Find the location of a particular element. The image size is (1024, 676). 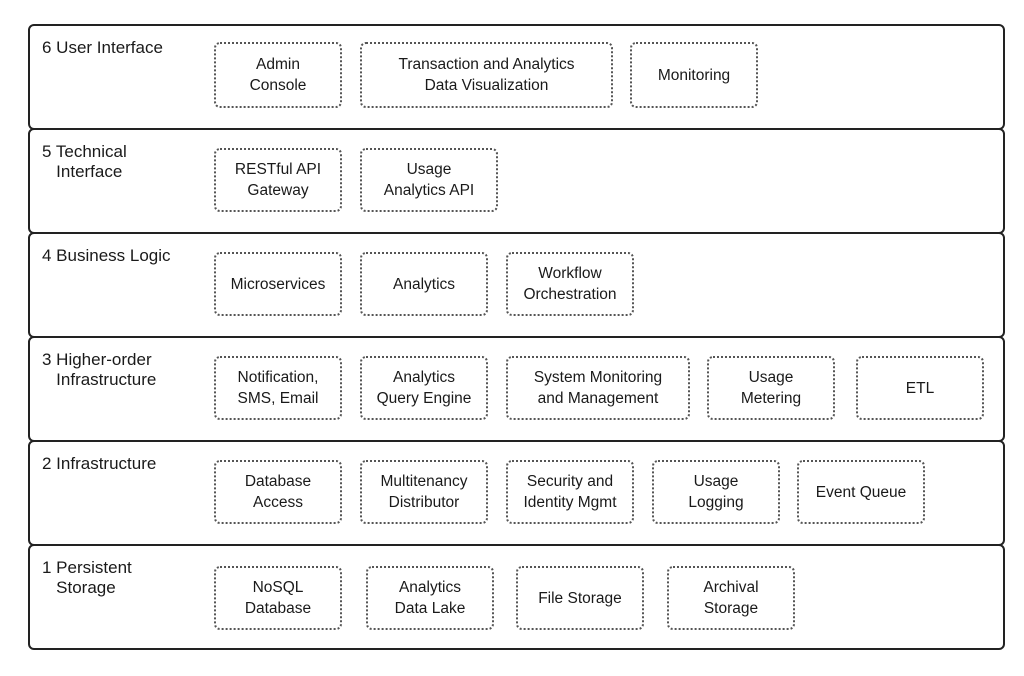

component-analytics: Analytics is located at coordinates (424, 284).